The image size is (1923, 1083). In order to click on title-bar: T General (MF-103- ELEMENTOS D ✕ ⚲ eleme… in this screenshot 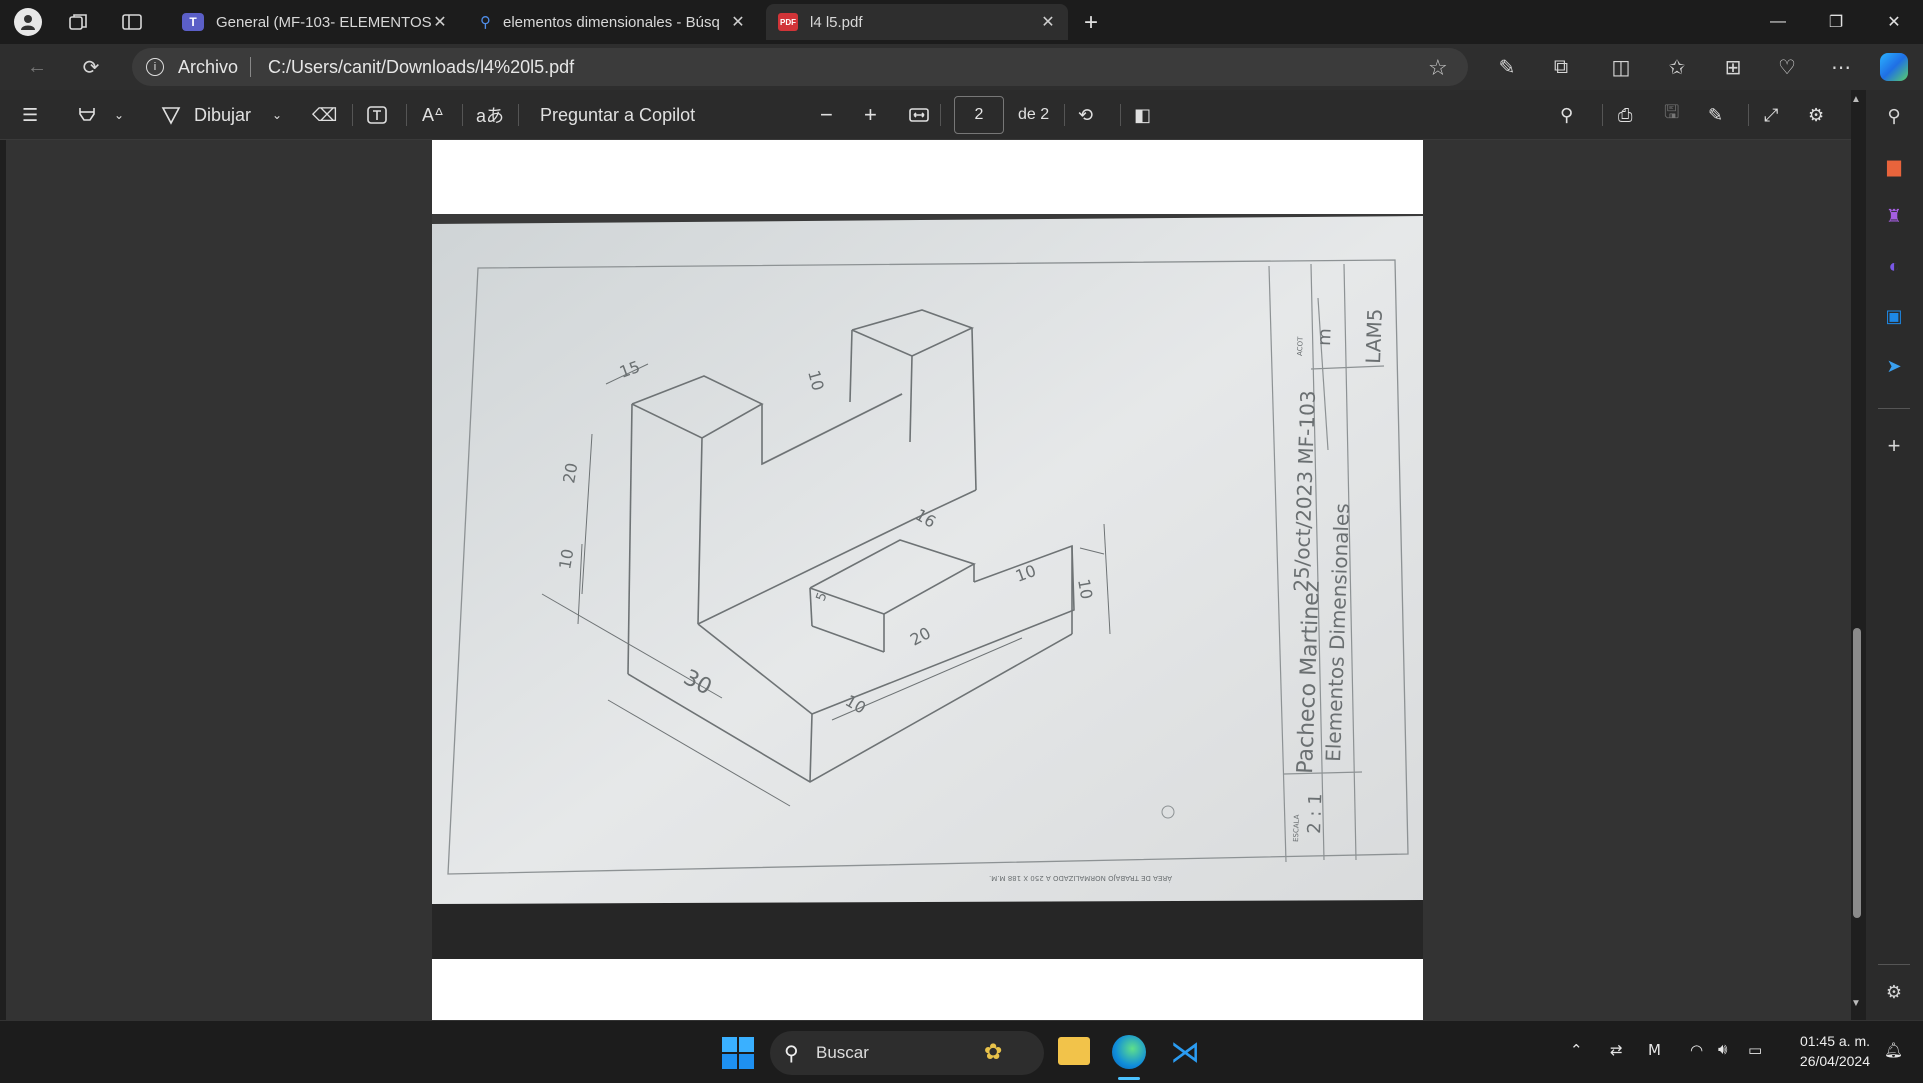, I will do `click(961, 22)`.